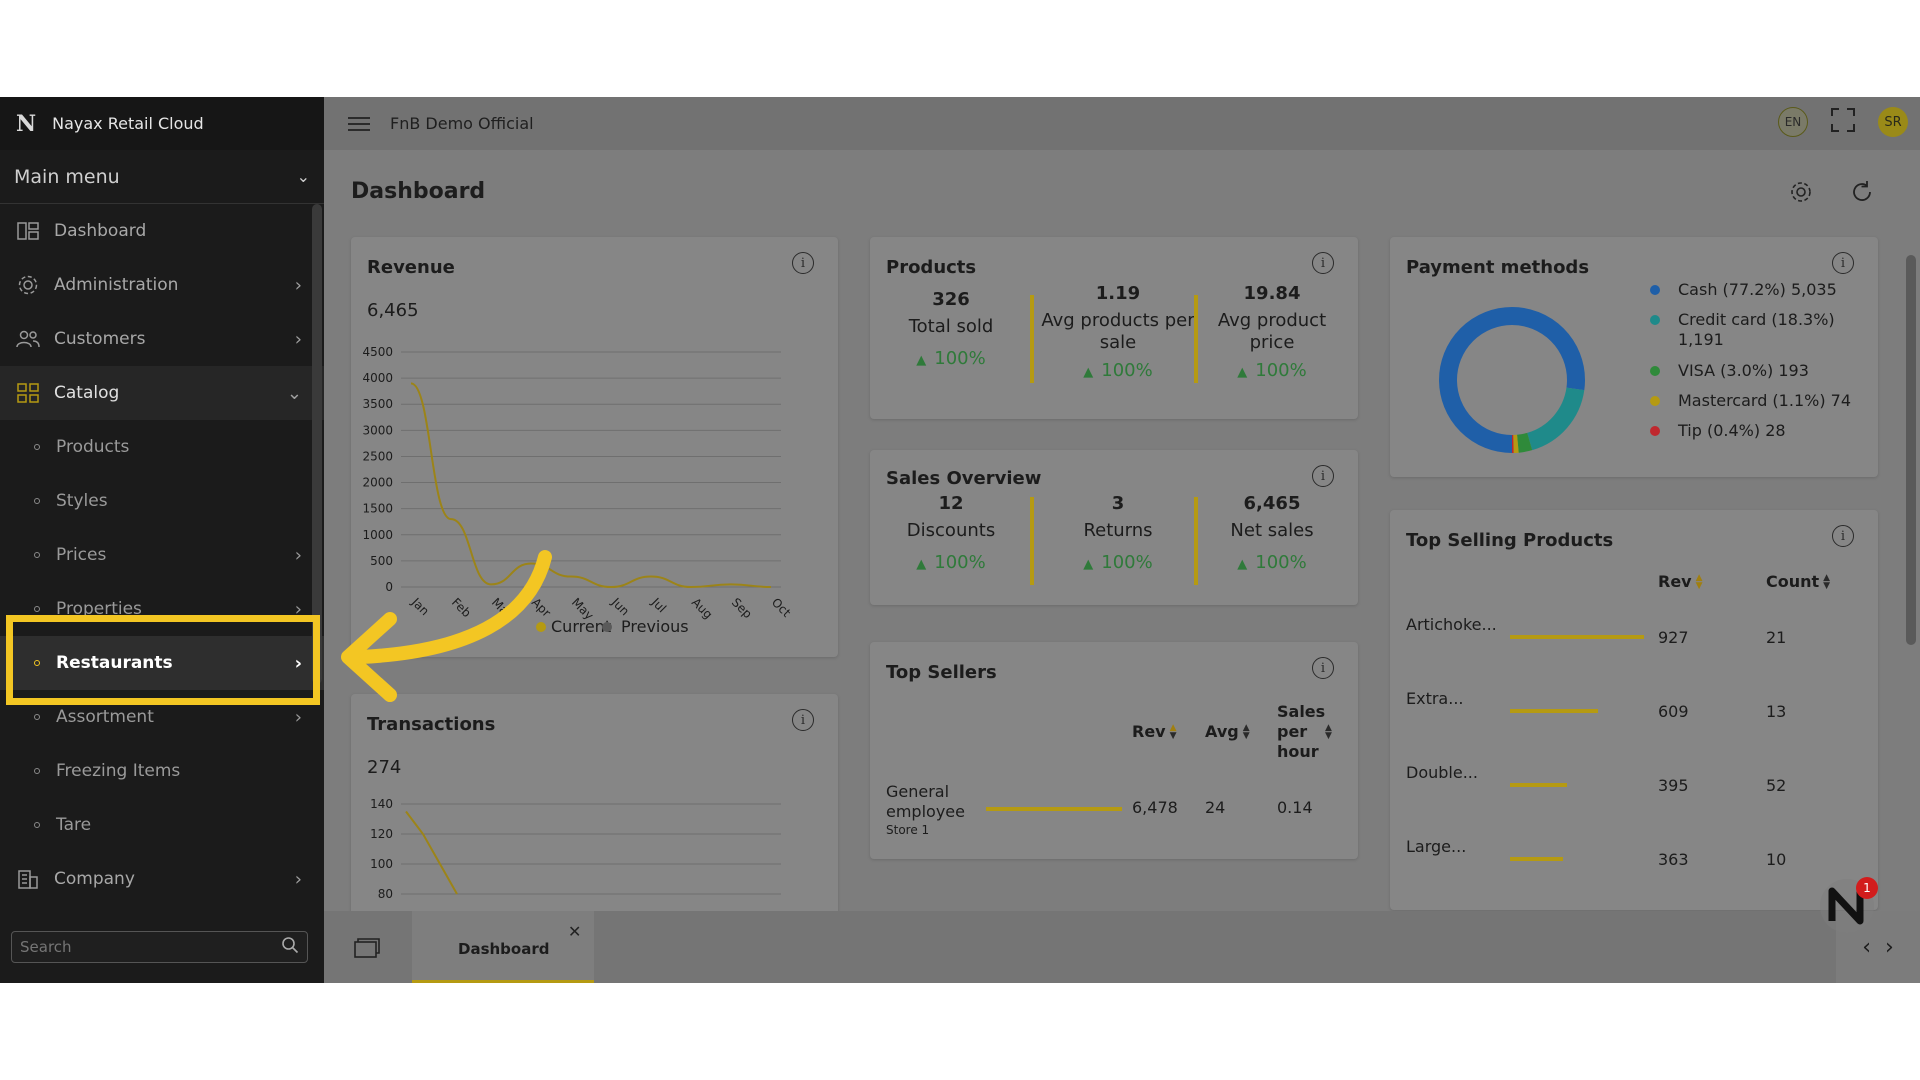 The height and width of the screenshot is (1080, 1920). I want to click on sidebar-search, so click(159, 947).